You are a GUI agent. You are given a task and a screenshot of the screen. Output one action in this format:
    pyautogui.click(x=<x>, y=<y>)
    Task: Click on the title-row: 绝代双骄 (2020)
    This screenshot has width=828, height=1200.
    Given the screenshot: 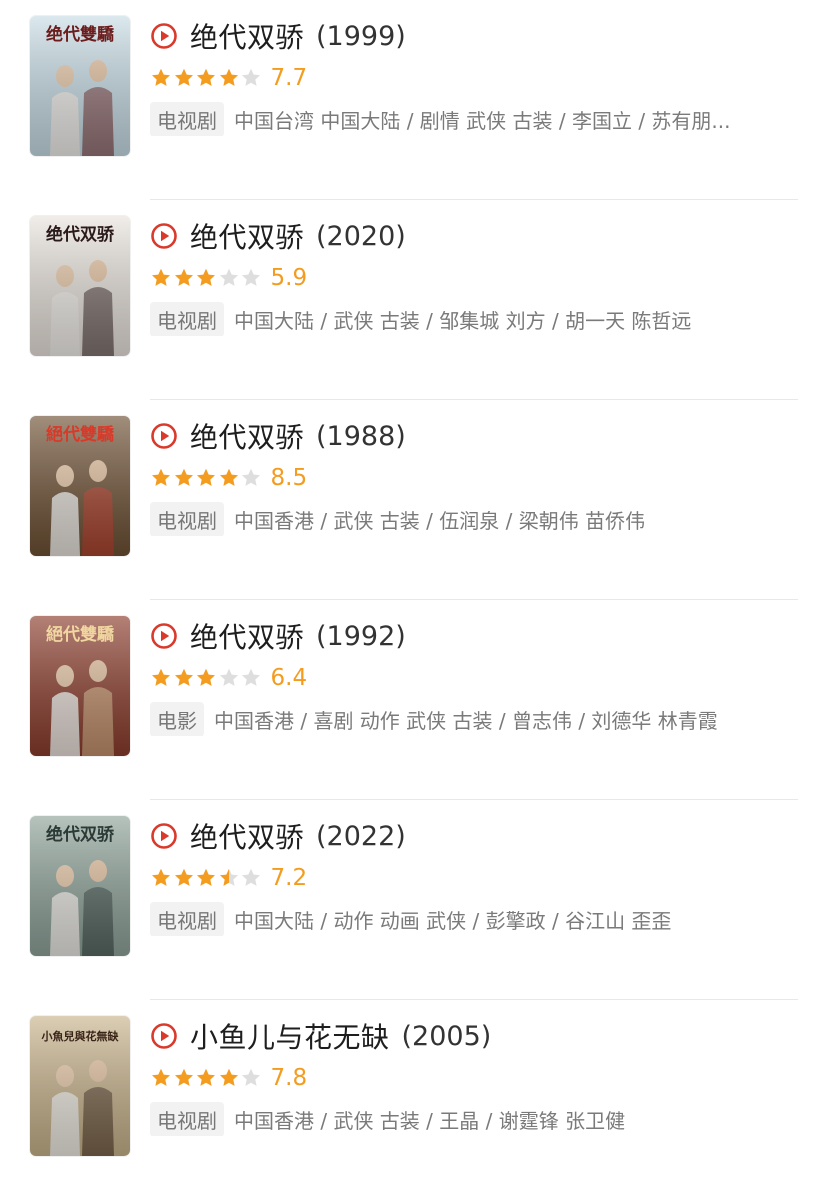 What is the action you would take?
    pyautogui.click(x=278, y=236)
    